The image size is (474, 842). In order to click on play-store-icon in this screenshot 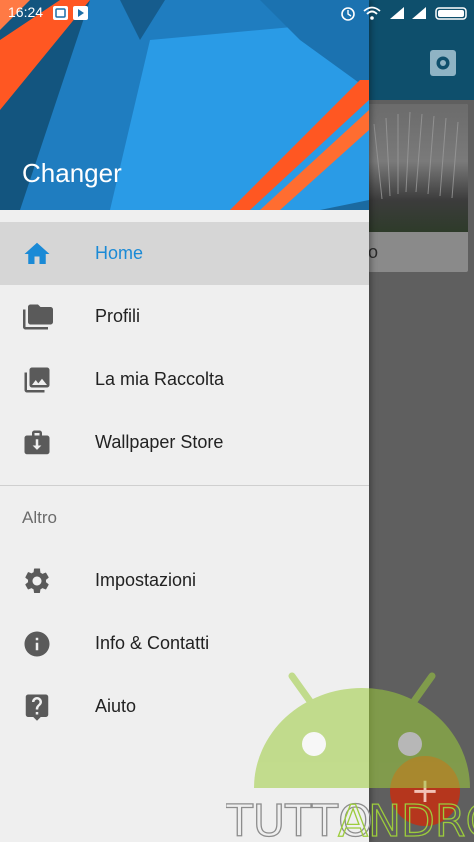, I will do `click(80, 13)`.